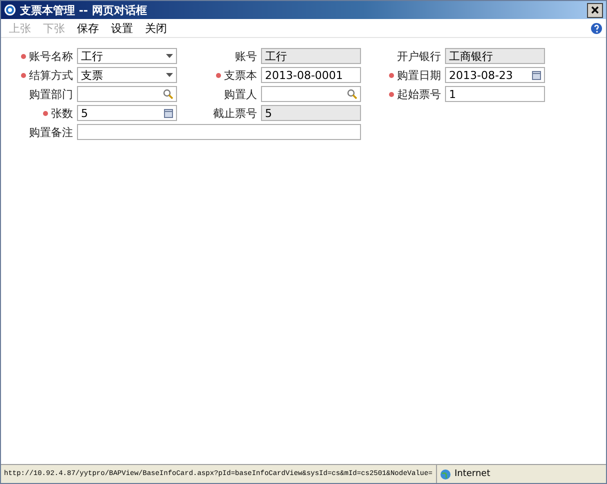 Image resolution: width=607 pixels, height=484 pixels. What do you see at coordinates (84, 10) in the screenshot?
I see `window-title: 支票本管理 -- 网页对话框` at bounding box center [84, 10].